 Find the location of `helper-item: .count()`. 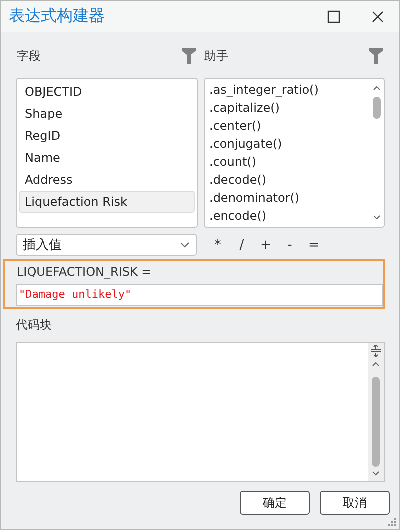

helper-item: .count() is located at coordinates (288, 162).